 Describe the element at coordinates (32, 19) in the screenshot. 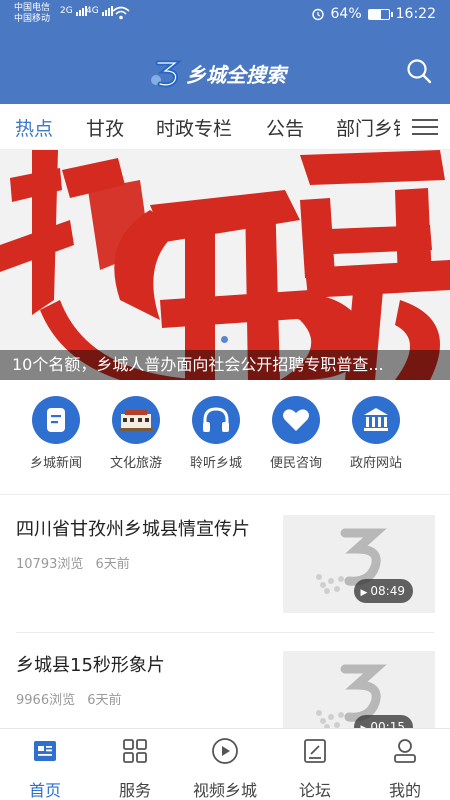

I see `carrier-2: 中国移动` at that location.